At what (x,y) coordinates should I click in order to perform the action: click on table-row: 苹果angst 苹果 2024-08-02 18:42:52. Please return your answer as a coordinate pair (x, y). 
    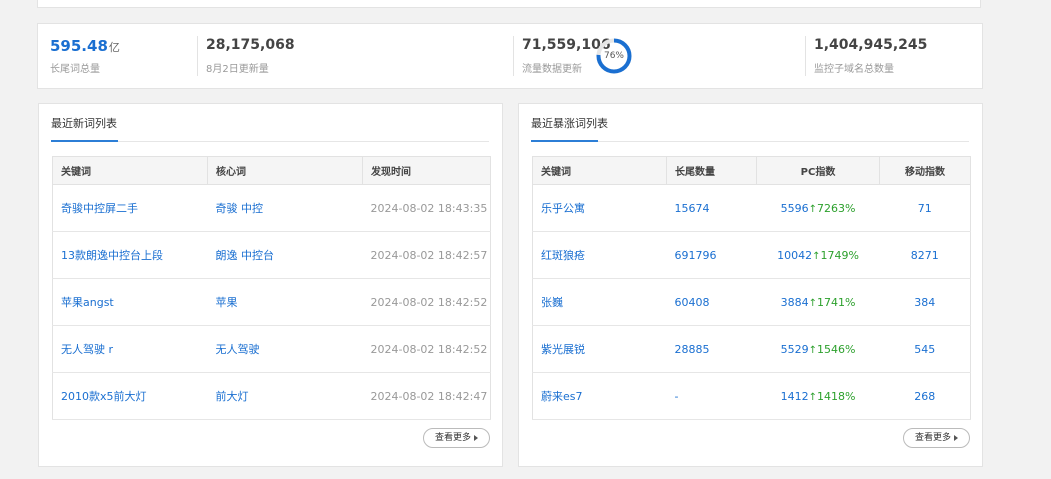
    Looking at the image, I should click on (271, 302).